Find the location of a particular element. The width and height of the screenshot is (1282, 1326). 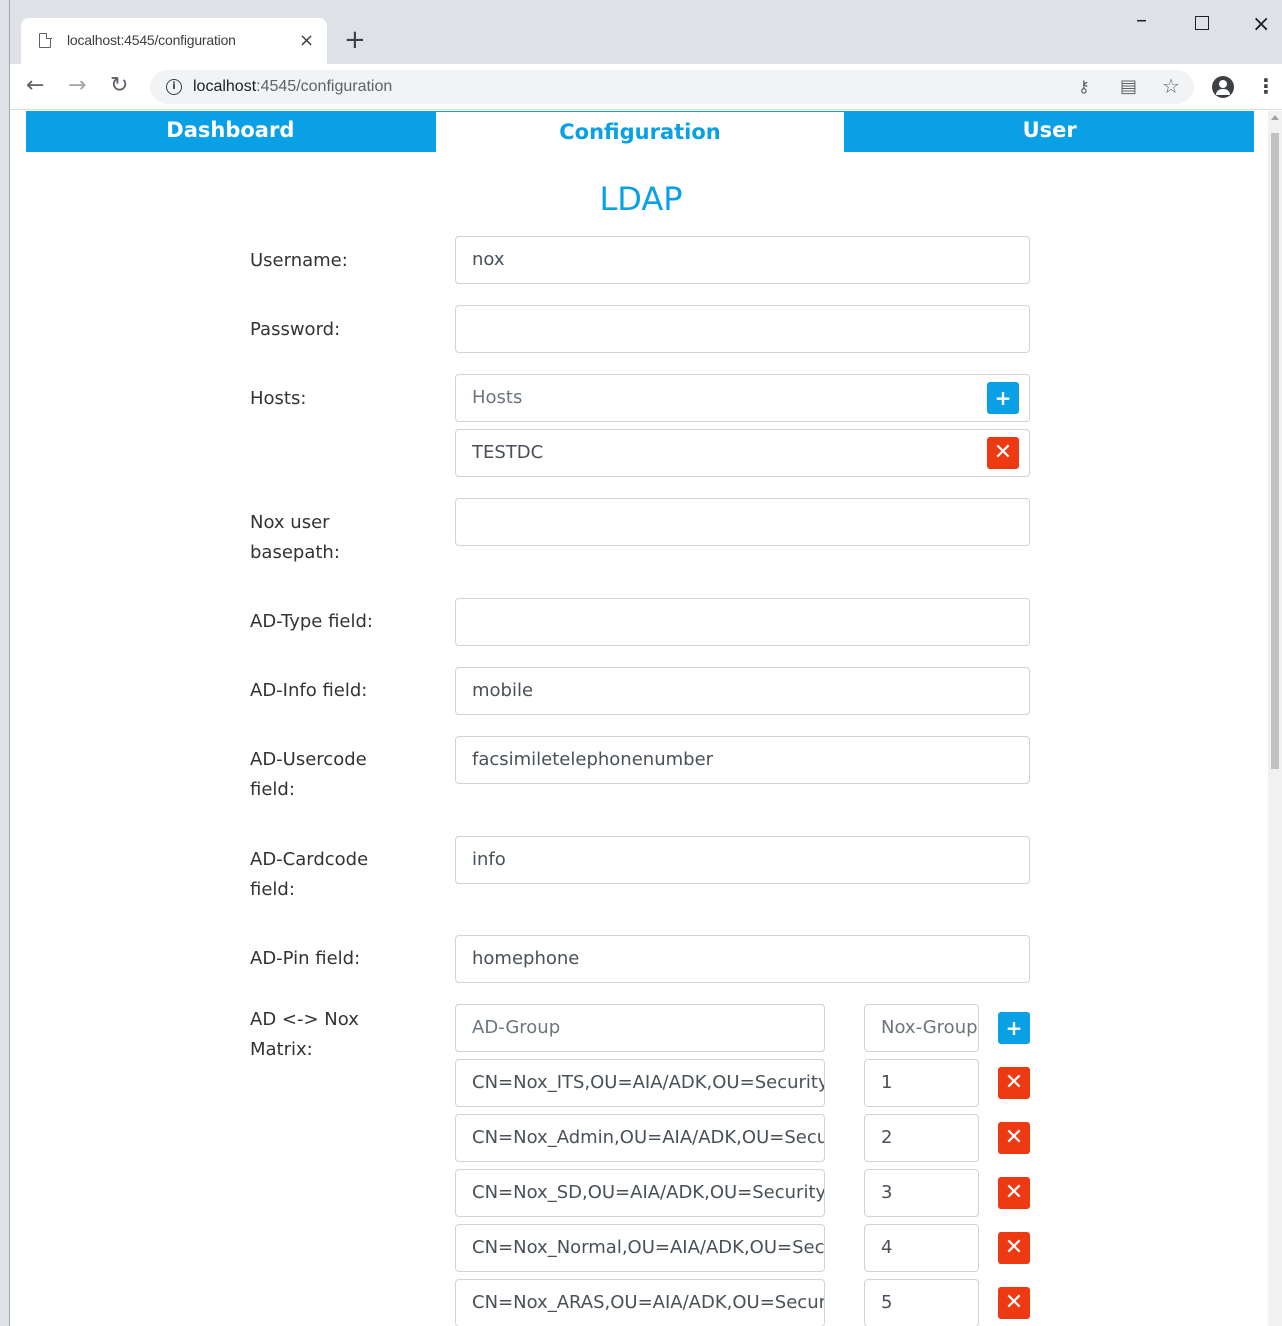

menu-icon: ⋮ is located at coordinates (1266, 86).